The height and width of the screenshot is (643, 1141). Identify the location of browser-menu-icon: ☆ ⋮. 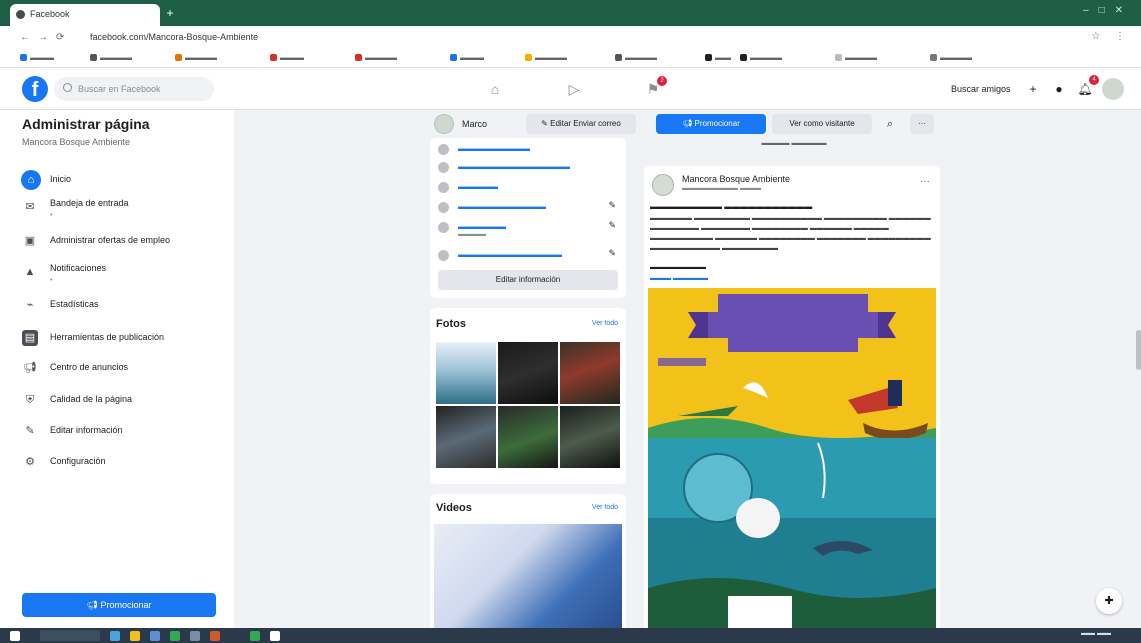
(1111, 36).